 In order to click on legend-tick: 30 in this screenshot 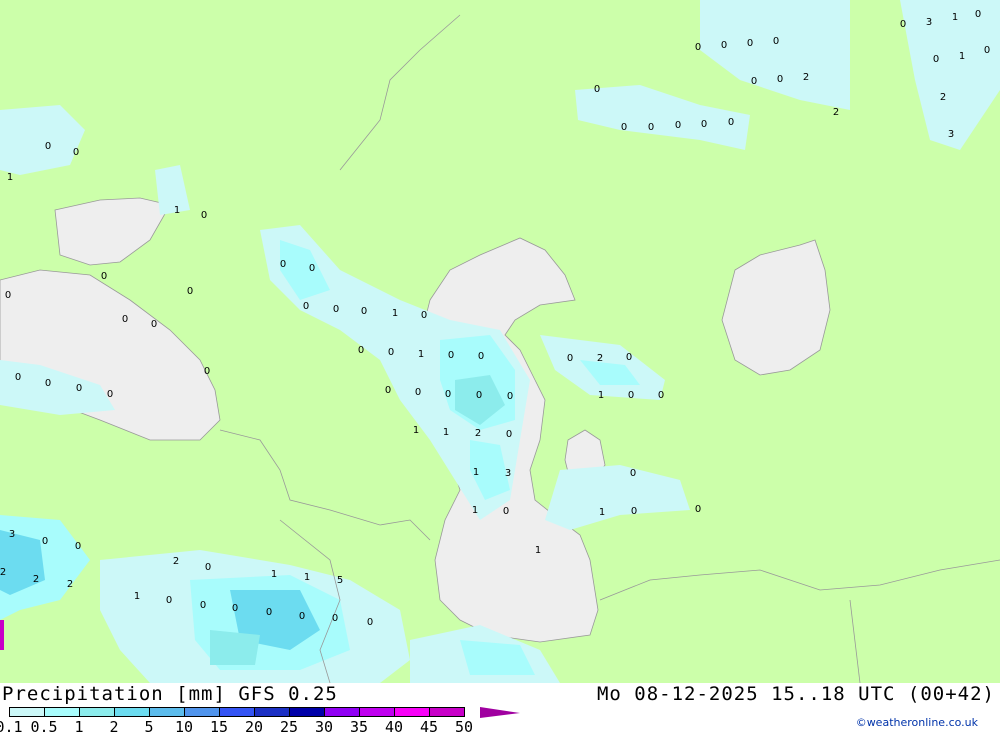, I will do `click(324, 727)`.